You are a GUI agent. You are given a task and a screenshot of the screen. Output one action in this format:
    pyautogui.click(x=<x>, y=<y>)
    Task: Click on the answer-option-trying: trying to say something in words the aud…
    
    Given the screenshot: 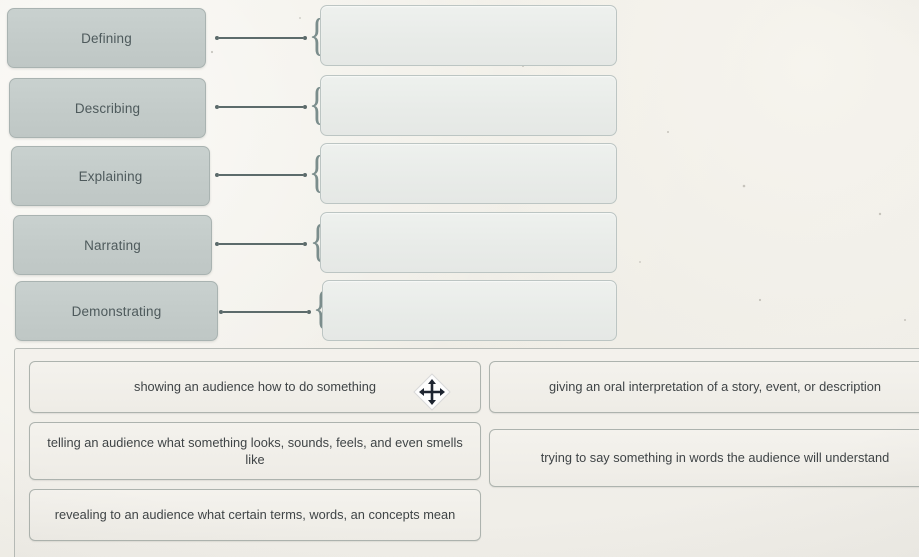 What is the action you would take?
    pyautogui.click(x=704, y=458)
    